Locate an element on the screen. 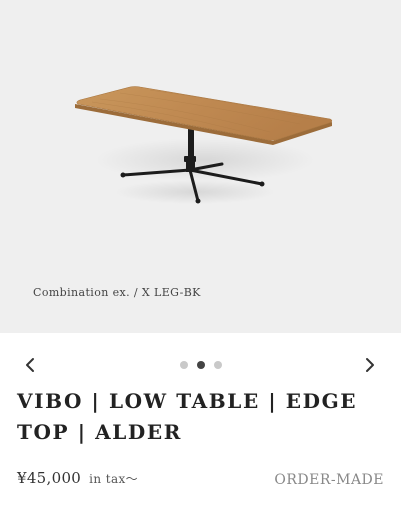 The image size is (401, 512). table-illustration is located at coordinates (204, 145).